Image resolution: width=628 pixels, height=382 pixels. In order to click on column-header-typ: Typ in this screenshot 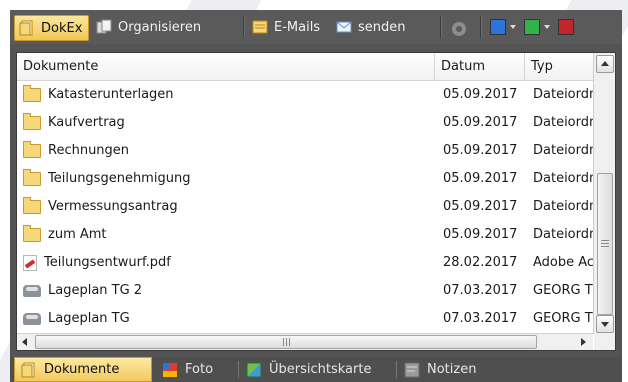, I will do `click(559, 66)`.